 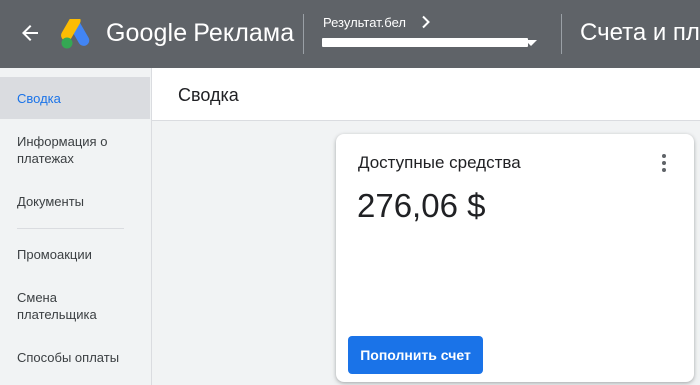 I want to click on sidebar-item-label: Способы оплаты, so click(x=68, y=357).